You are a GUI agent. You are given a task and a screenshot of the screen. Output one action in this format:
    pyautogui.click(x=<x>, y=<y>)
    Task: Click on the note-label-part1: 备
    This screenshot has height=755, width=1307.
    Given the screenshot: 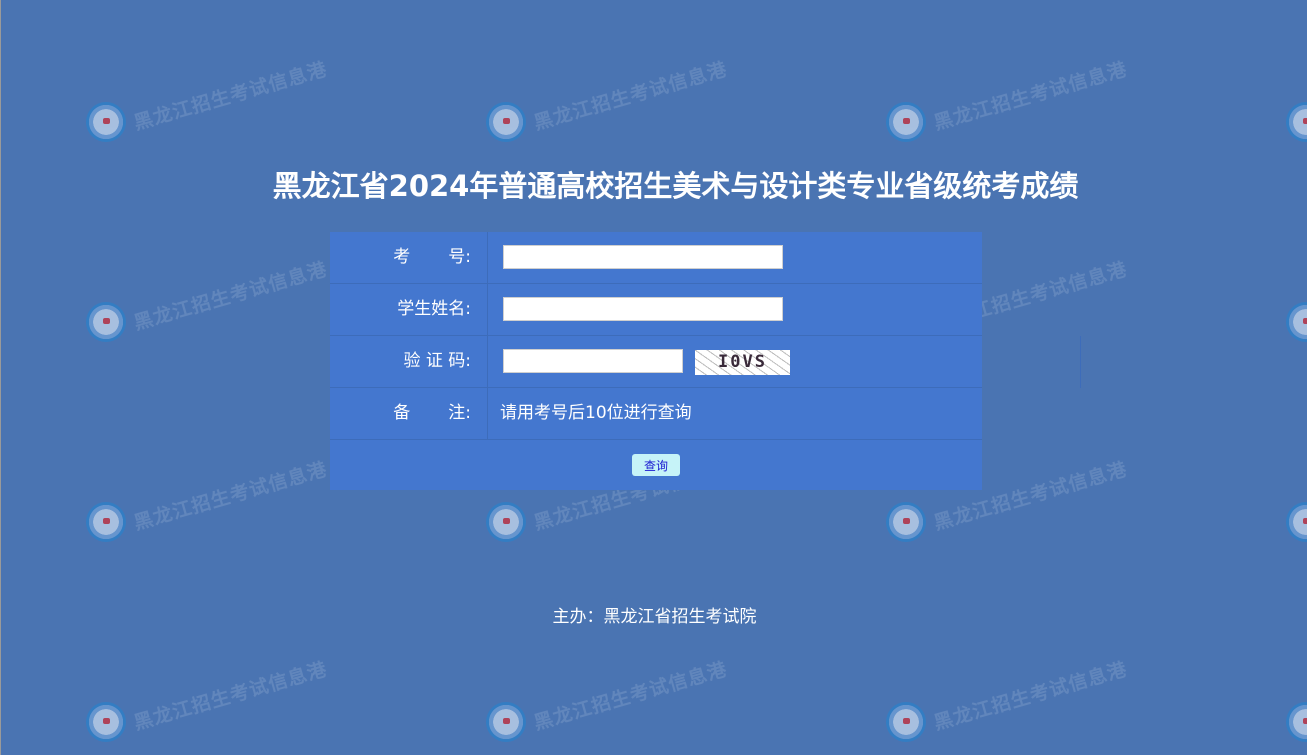 What is the action you would take?
    pyautogui.click(x=402, y=413)
    